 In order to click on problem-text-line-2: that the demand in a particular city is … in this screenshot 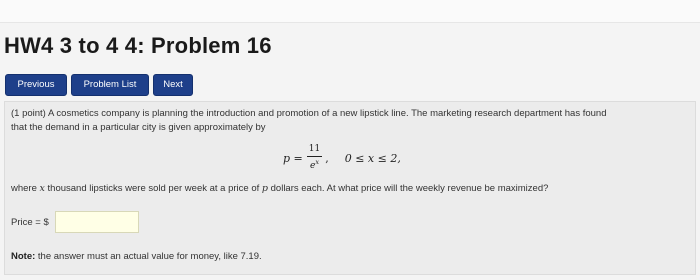, I will do `click(138, 127)`.